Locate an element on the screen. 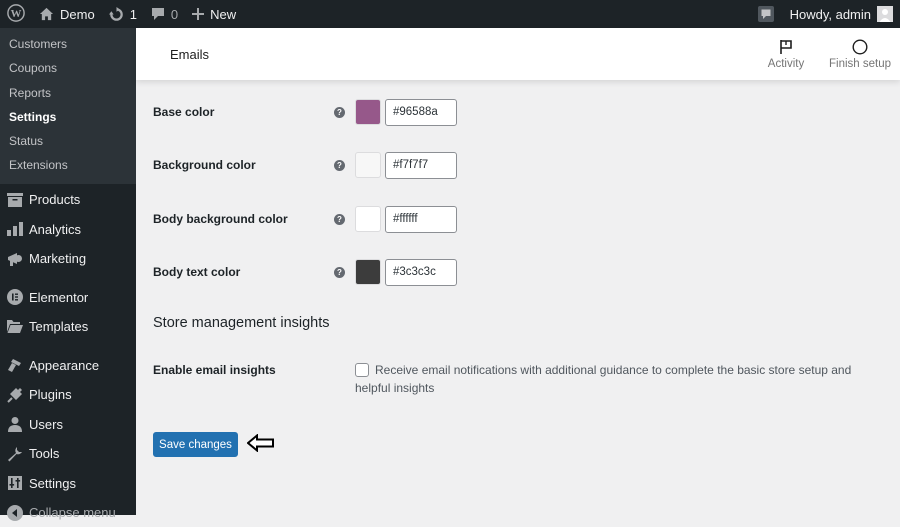  setting-label: Body background color is located at coordinates (220, 219).